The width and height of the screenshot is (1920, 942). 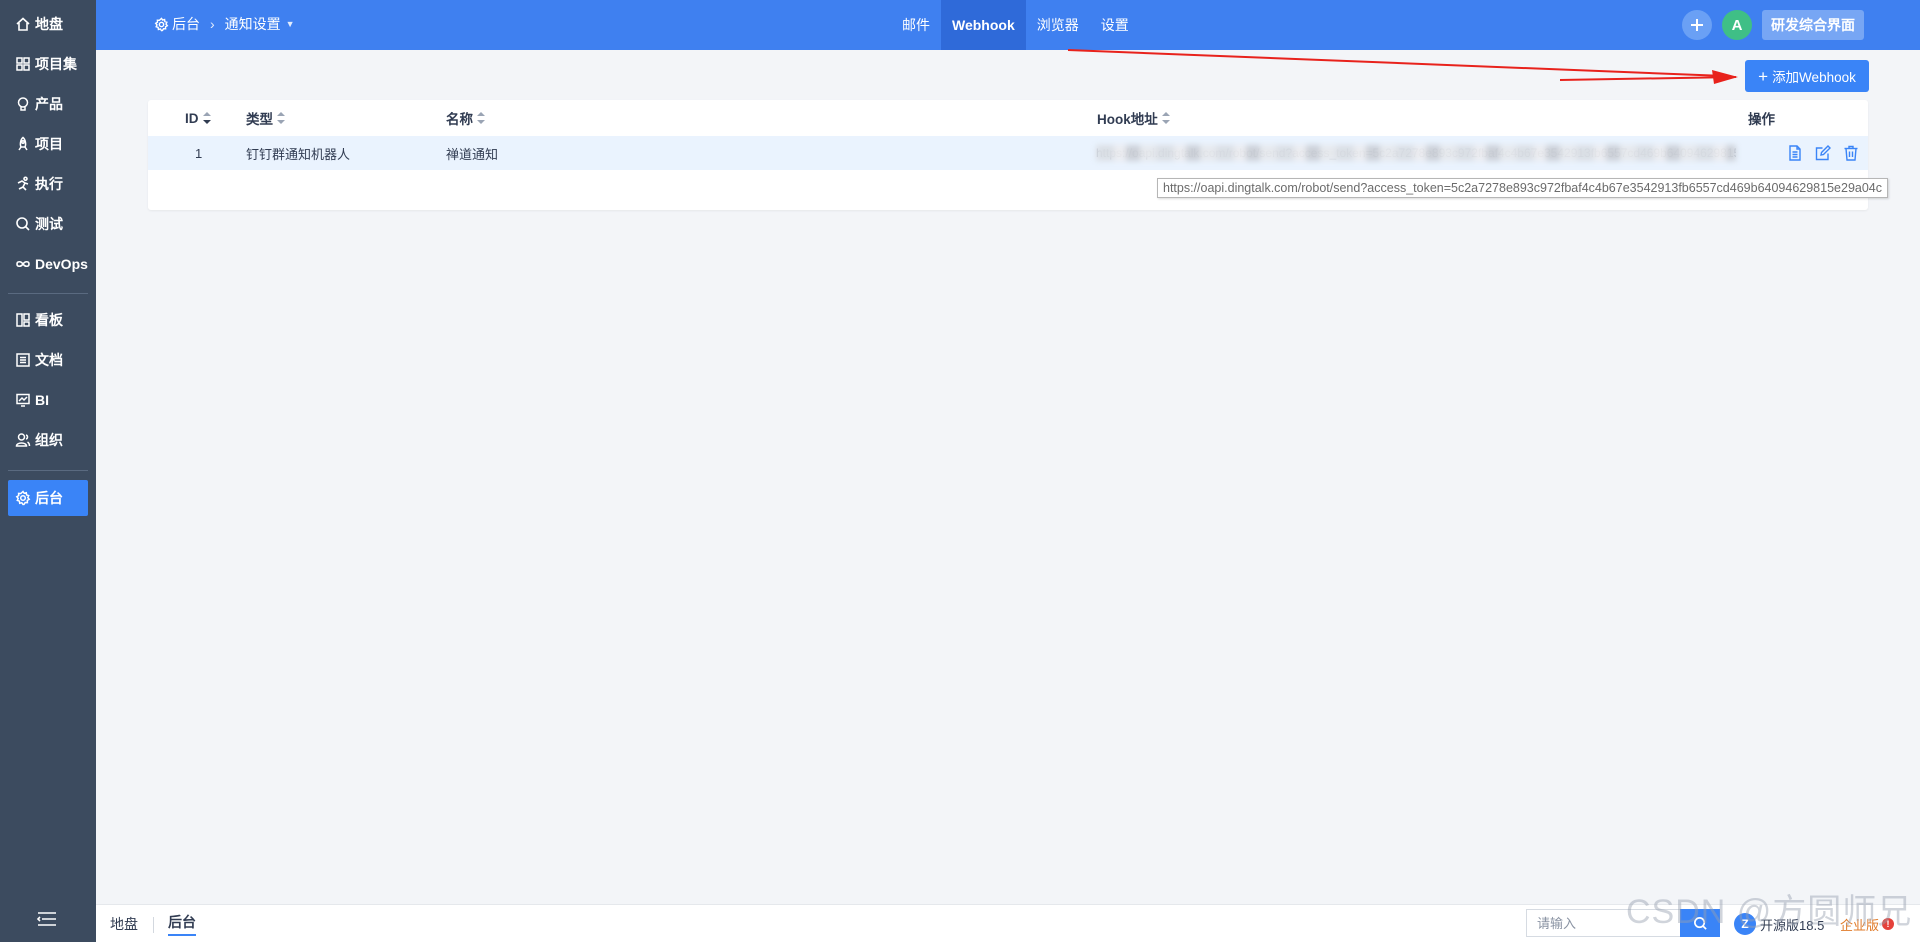 I want to click on column-header-name: 名称, so click(x=465, y=118).